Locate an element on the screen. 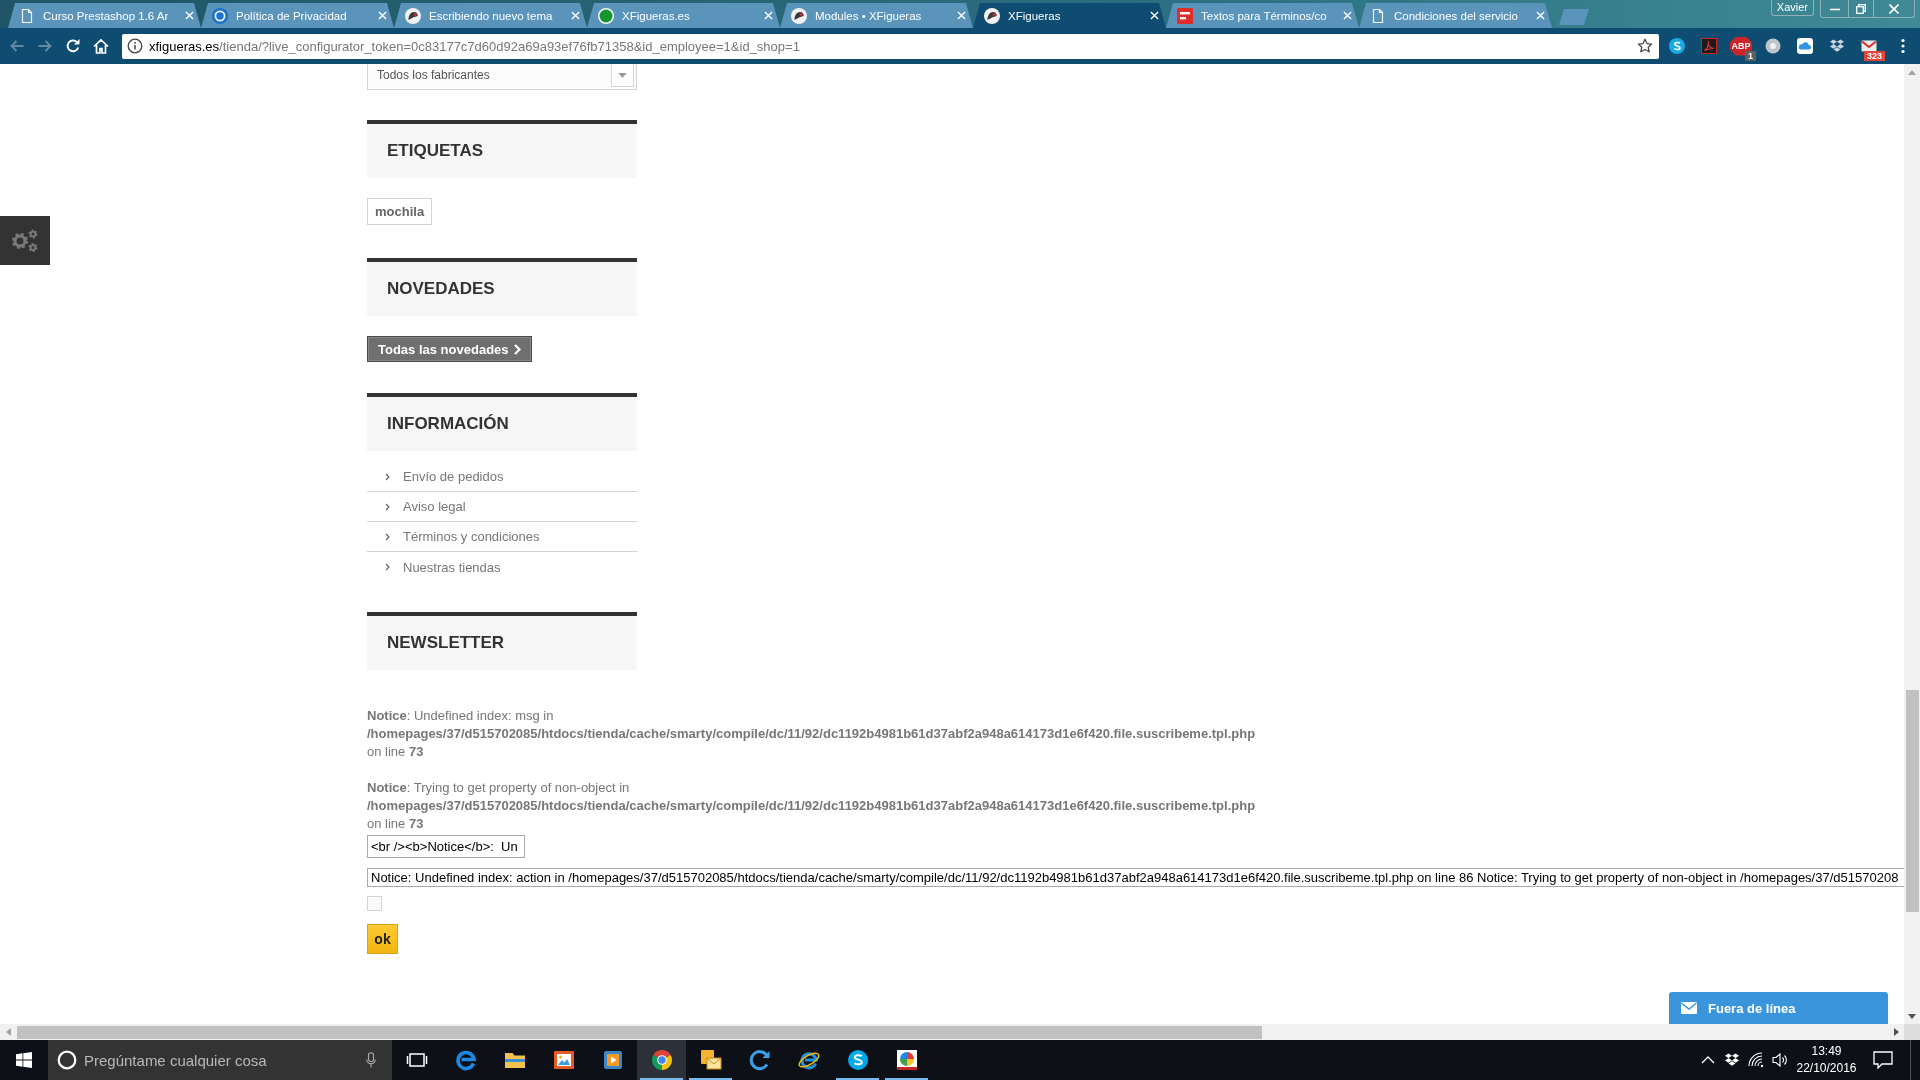 Image resolution: width=1920 pixels, height=1080 pixels. taskbar-button is located at coordinates (661, 1060).